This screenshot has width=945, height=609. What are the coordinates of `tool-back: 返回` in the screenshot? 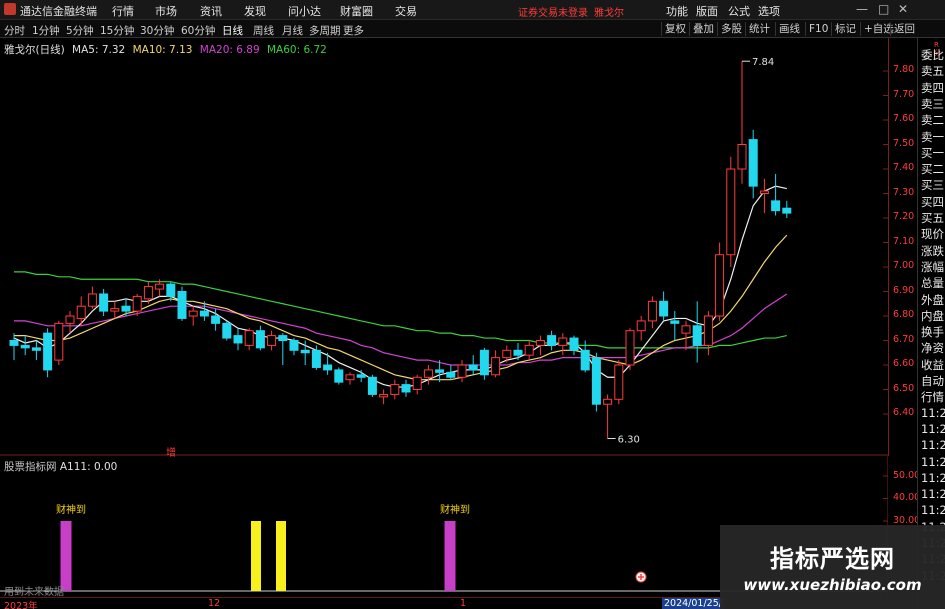 It's located at (904, 29).